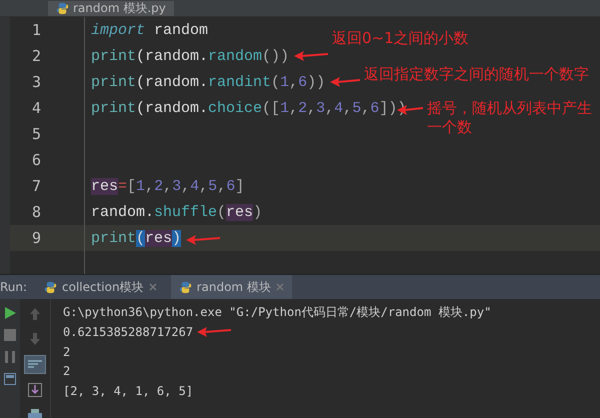 Image resolution: width=600 pixels, height=418 pixels. What do you see at coordinates (37, 30) in the screenshot?
I see `line-number: 1` at bounding box center [37, 30].